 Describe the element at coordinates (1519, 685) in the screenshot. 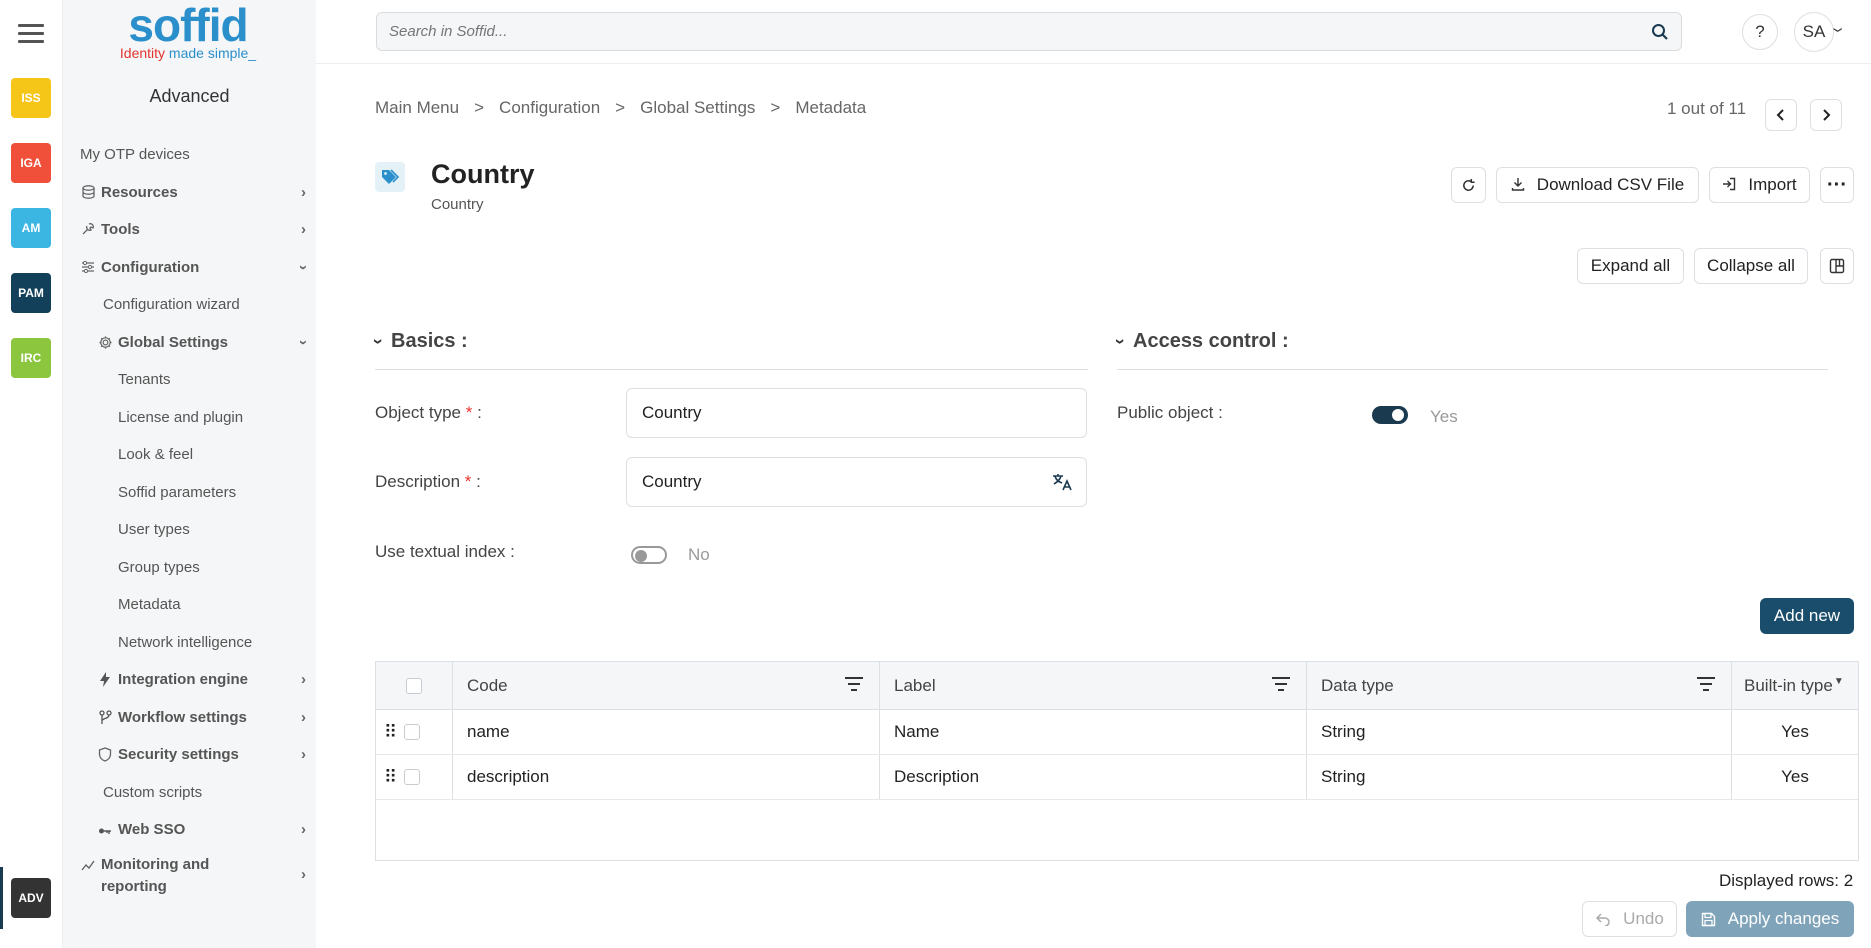

I see `column-data-type: Data type` at that location.